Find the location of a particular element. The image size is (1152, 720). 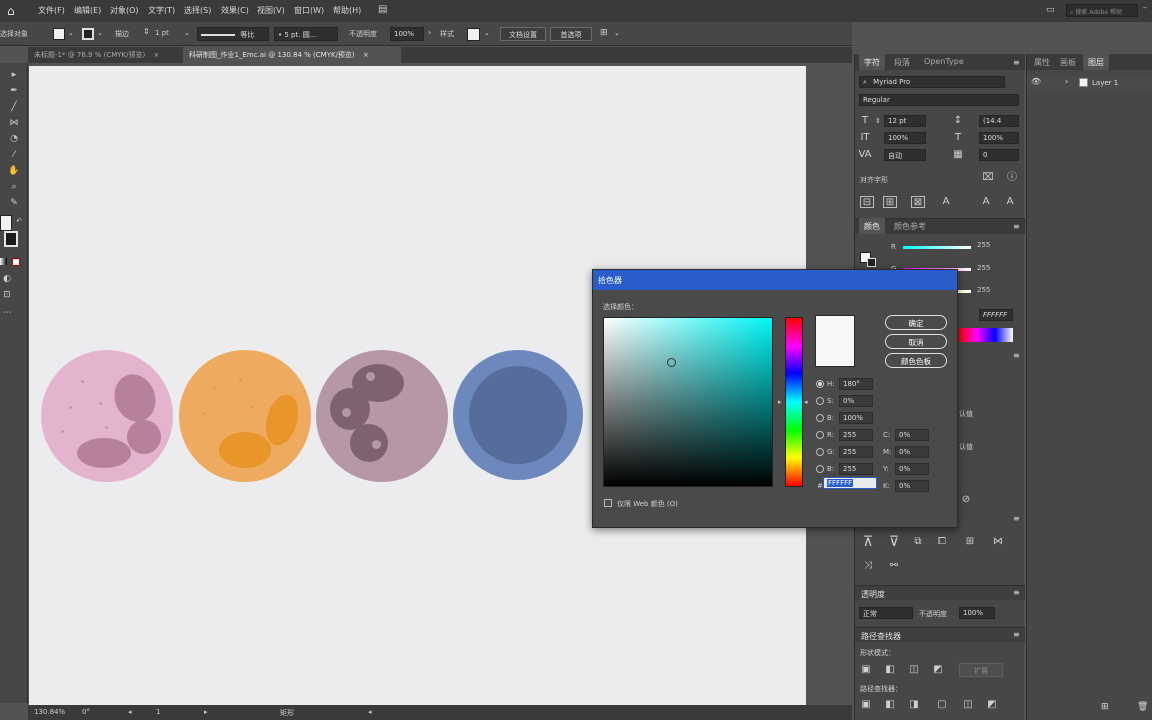

home-icon: ⌂ is located at coordinates (11, 11).